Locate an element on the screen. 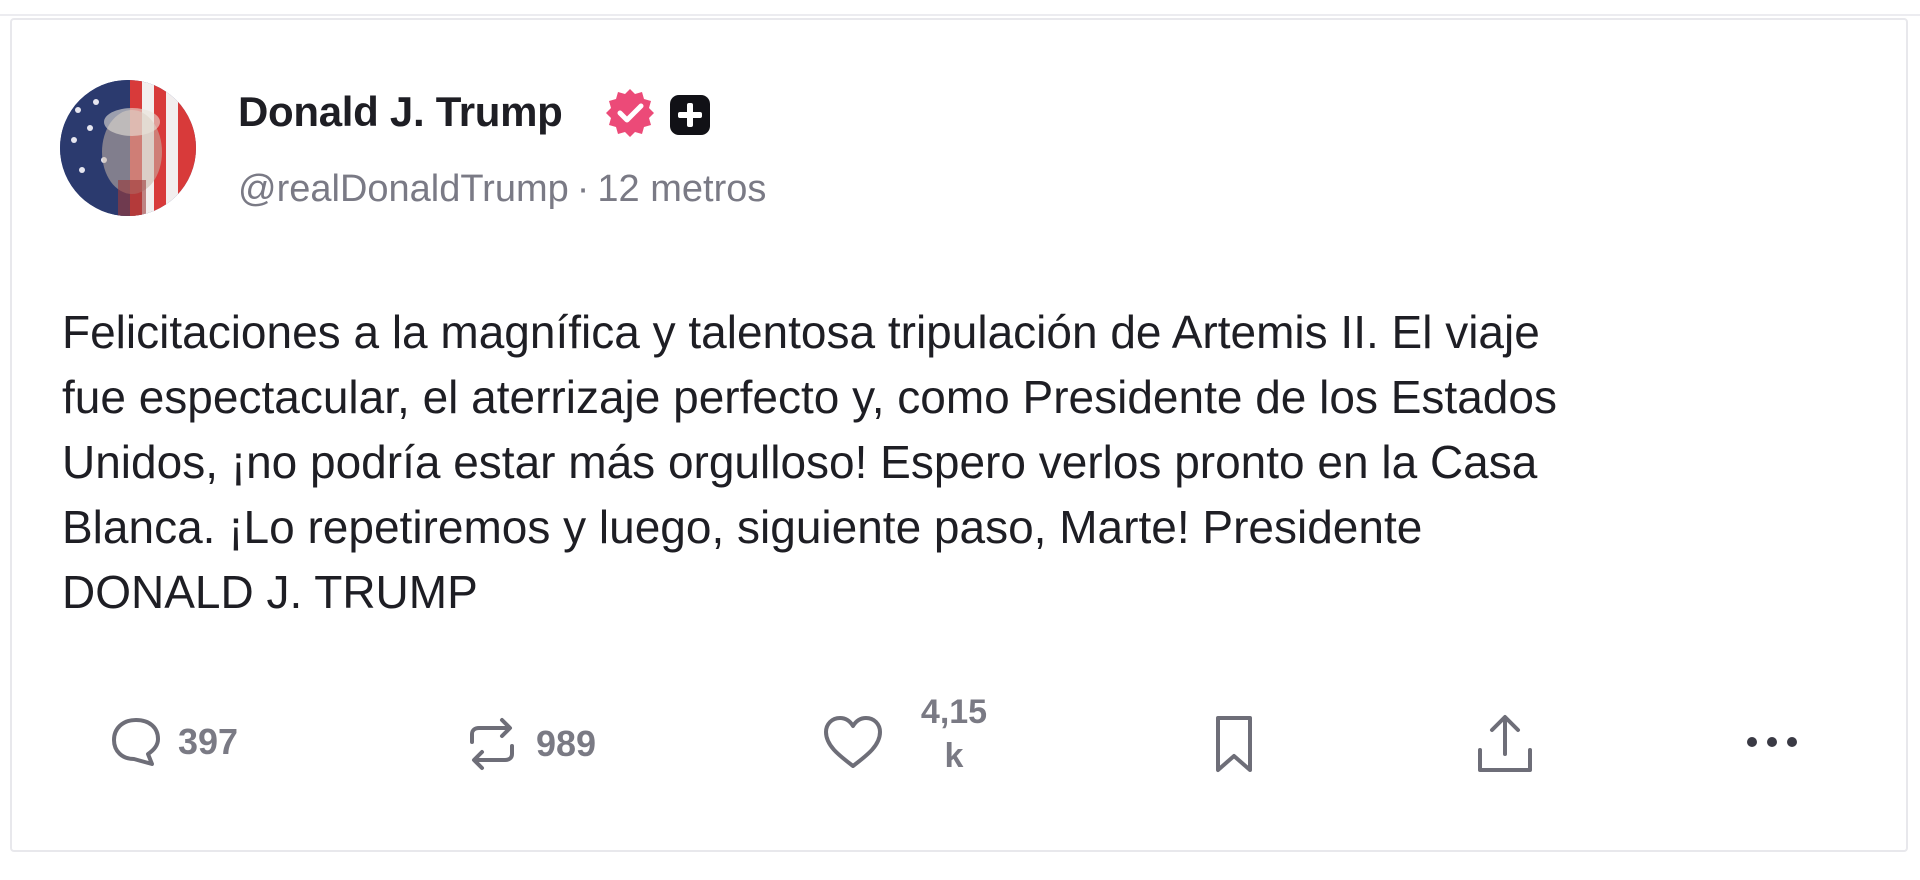 The image size is (1920, 880). more-options-button is located at coordinates (1772, 742).